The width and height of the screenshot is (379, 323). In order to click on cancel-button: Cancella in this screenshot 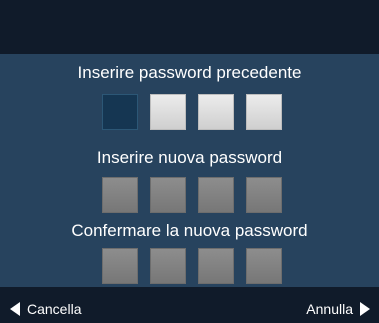, I will do `click(45, 309)`.